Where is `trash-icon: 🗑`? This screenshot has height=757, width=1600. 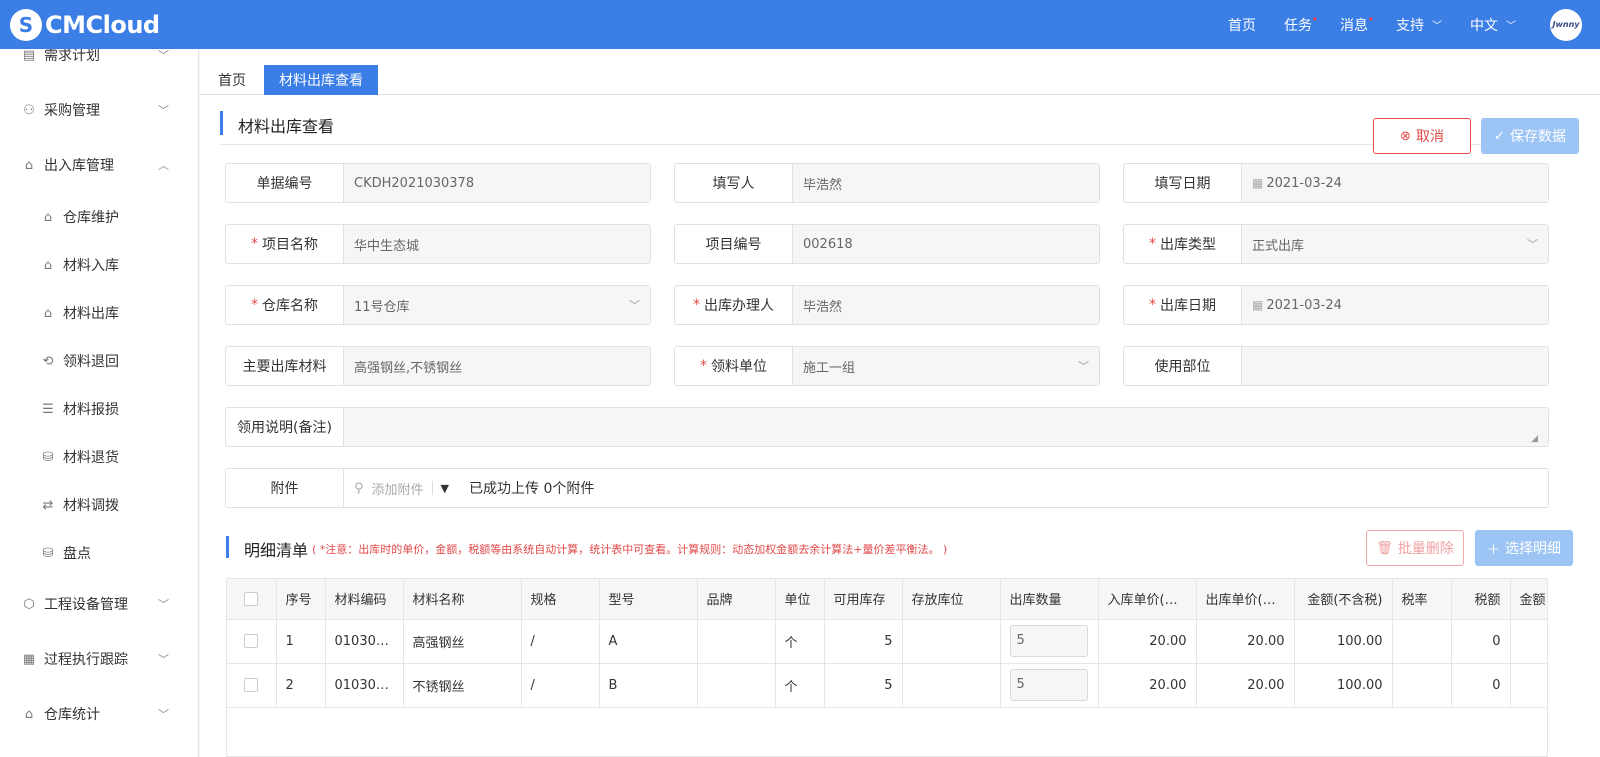
trash-icon: 🗑 is located at coordinates (1384, 548).